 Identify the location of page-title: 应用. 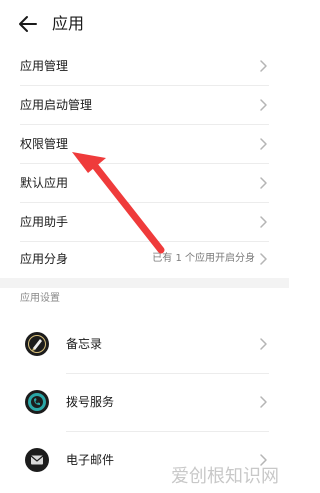
(68, 23).